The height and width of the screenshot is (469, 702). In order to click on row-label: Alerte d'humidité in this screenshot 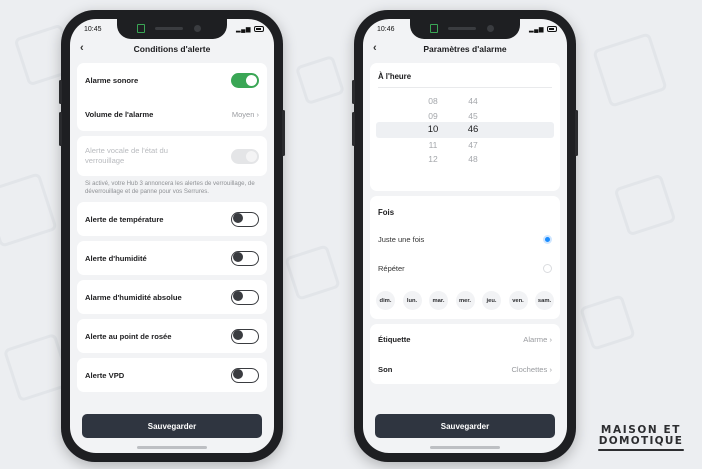, I will do `click(116, 258)`.